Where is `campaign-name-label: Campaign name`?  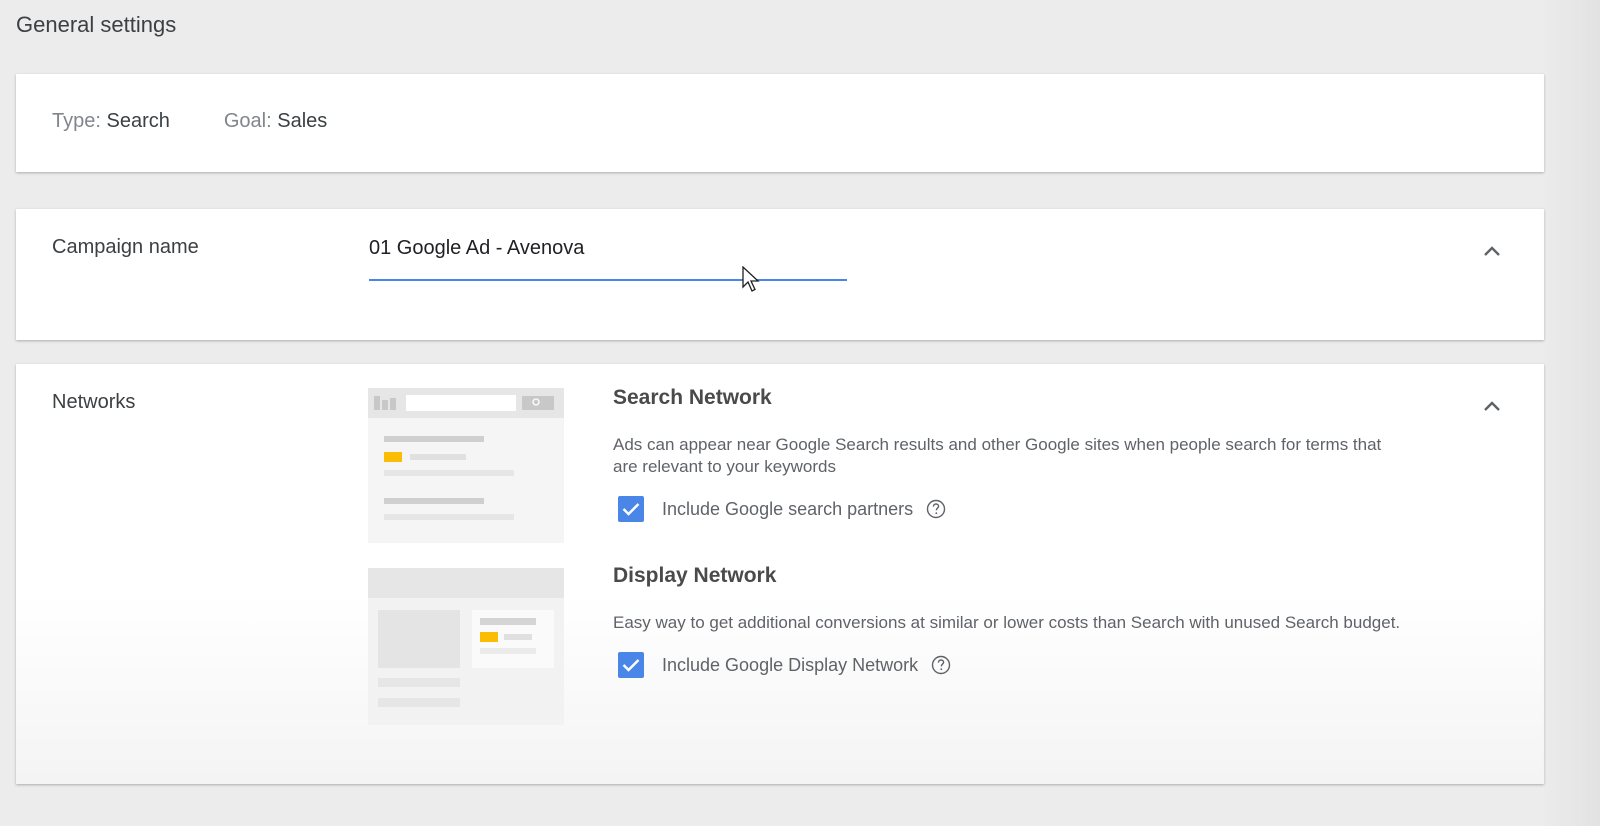 campaign-name-label: Campaign name is located at coordinates (125, 247).